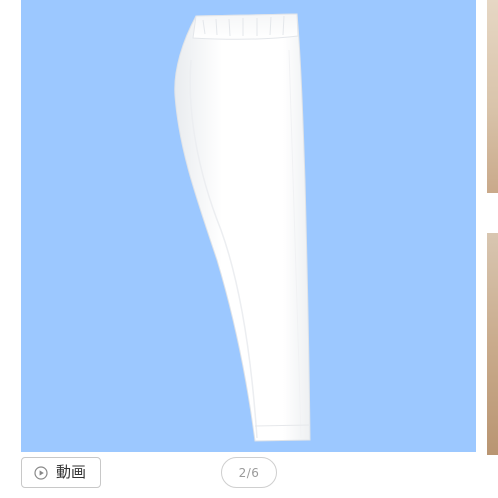 This screenshot has height=498, width=498. Describe the element at coordinates (41, 472) in the screenshot. I see `play-circle-icon` at that location.